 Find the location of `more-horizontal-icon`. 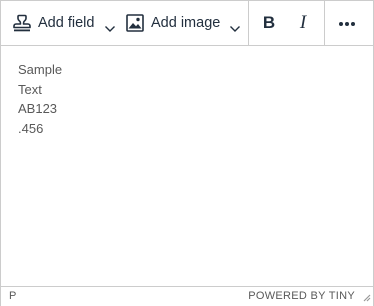

more-horizontal-icon is located at coordinates (347, 23).